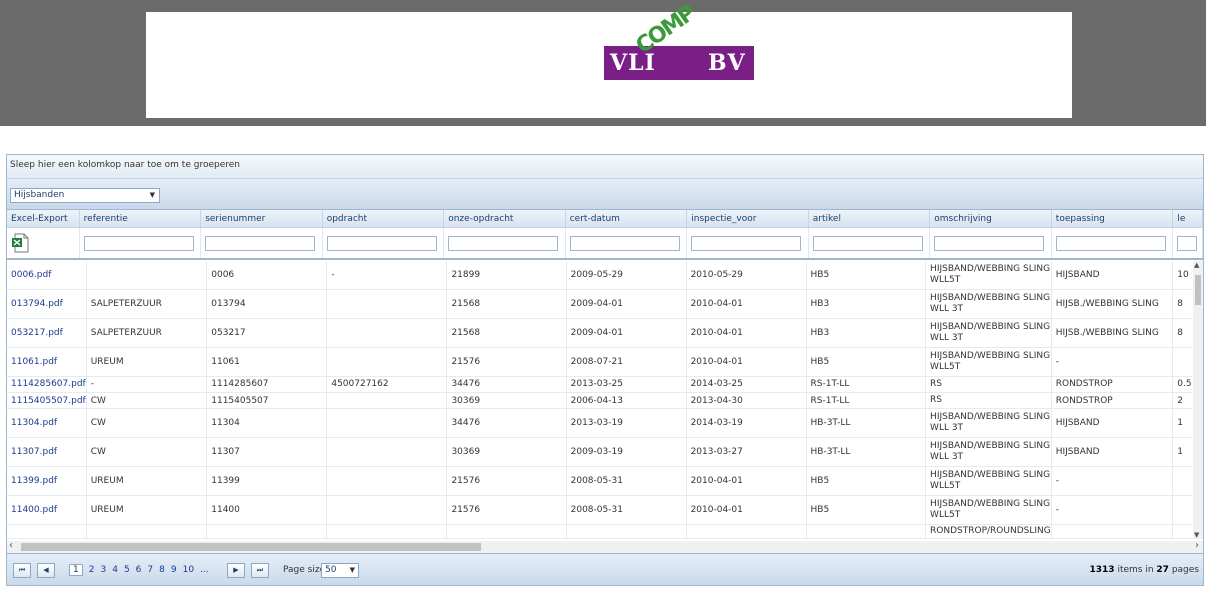 The height and width of the screenshot is (590, 1206). What do you see at coordinates (1197, 545) in the screenshot?
I see `scroll-right-icon: ›` at bounding box center [1197, 545].